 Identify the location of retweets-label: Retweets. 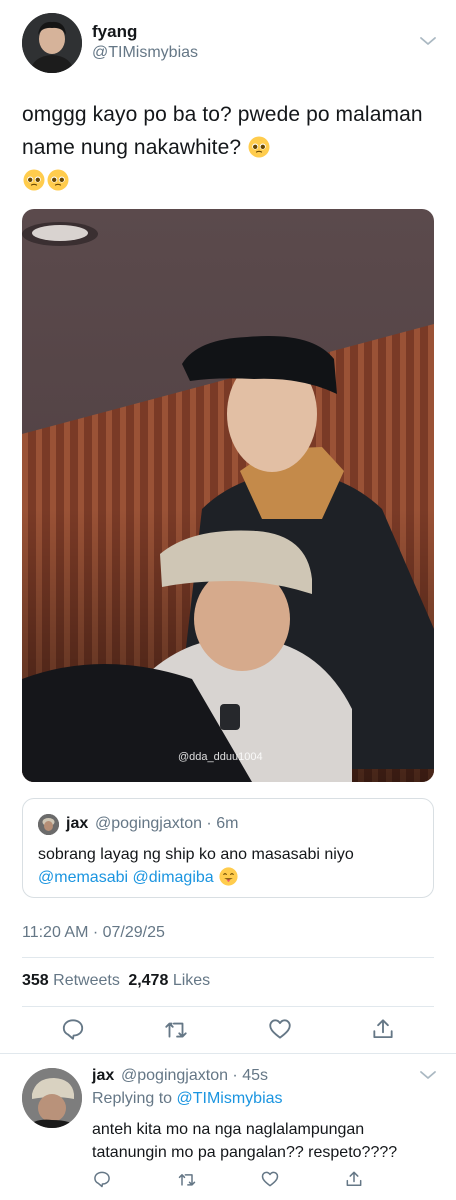
(86, 980).